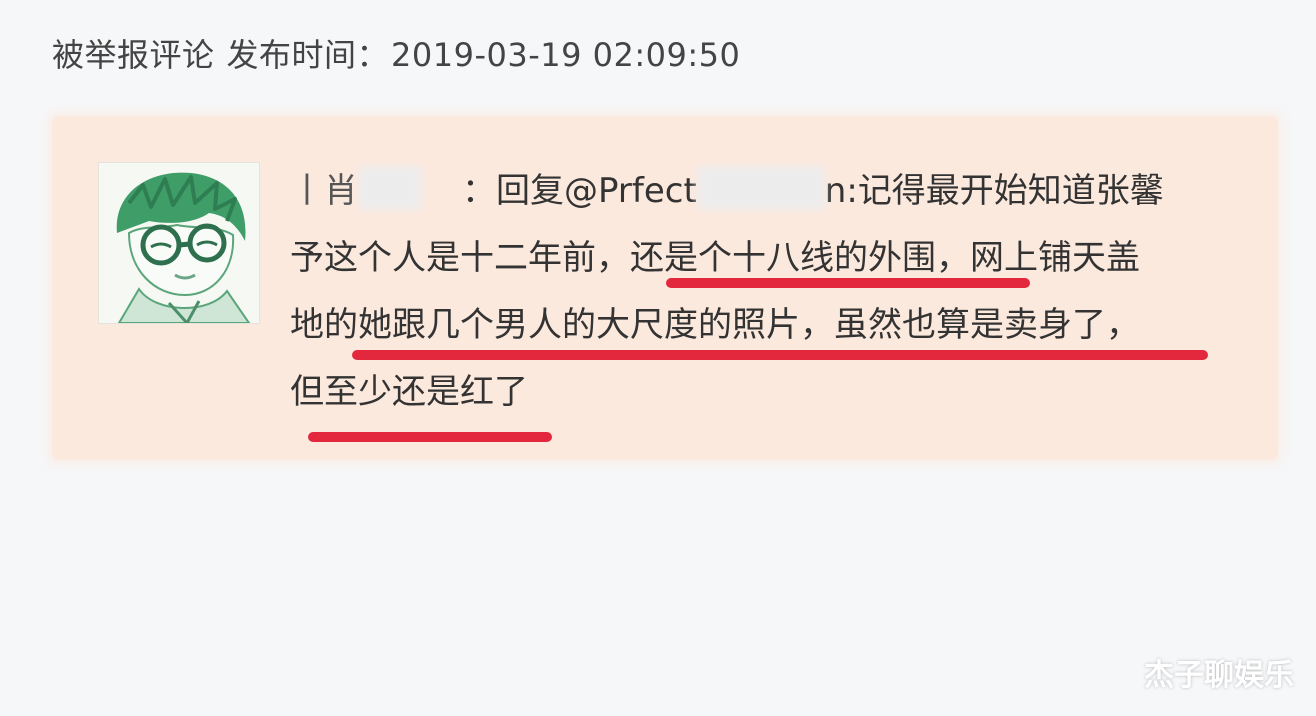 The width and height of the screenshot is (1316, 716). What do you see at coordinates (324, 325) in the screenshot?
I see `comment-line-3-part-a: 地的` at bounding box center [324, 325].